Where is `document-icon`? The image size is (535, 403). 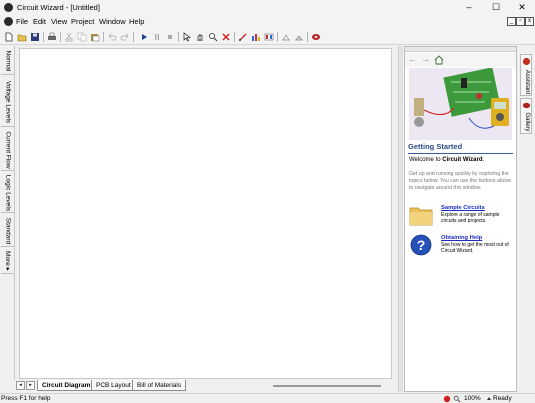
document-icon is located at coordinates (8, 21).